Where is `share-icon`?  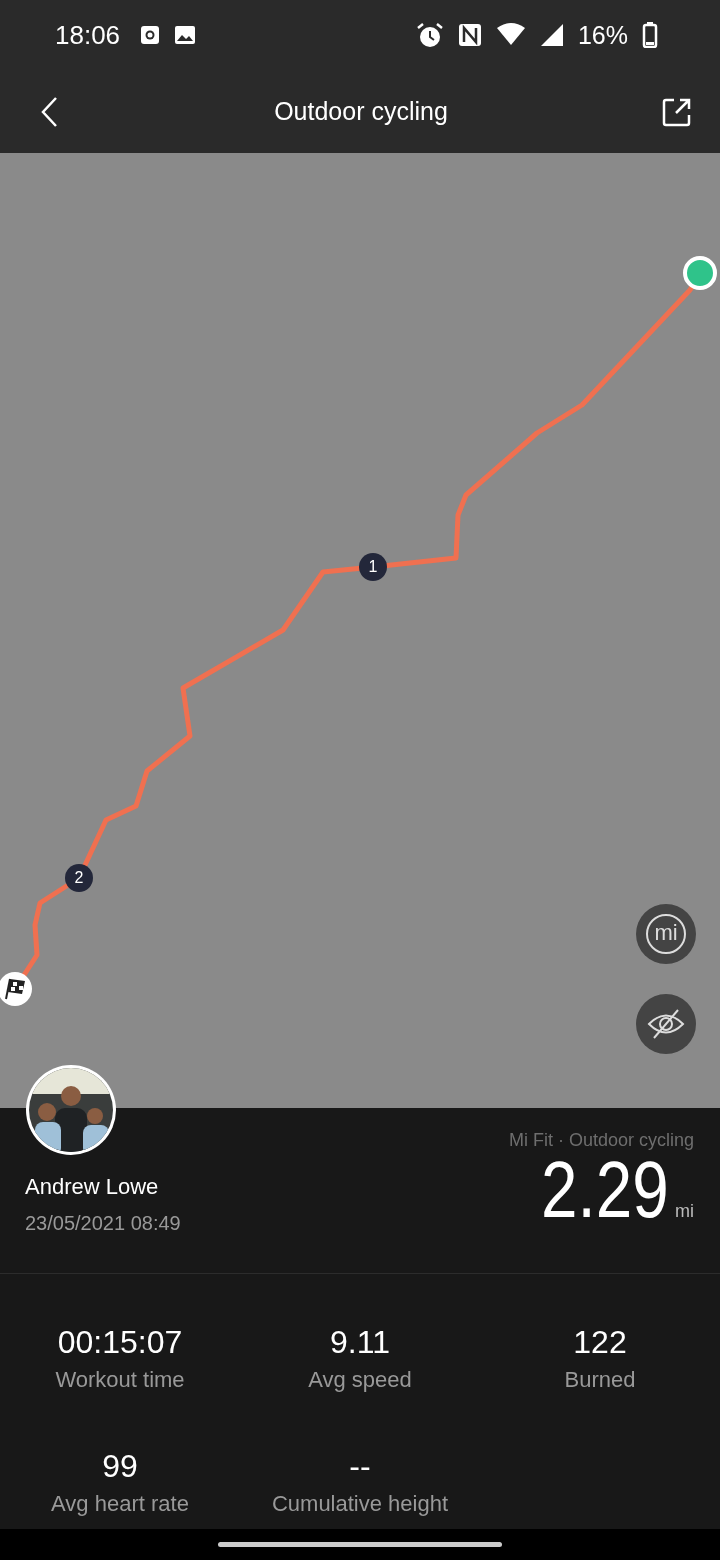
share-icon is located at coordinates (677, 111).